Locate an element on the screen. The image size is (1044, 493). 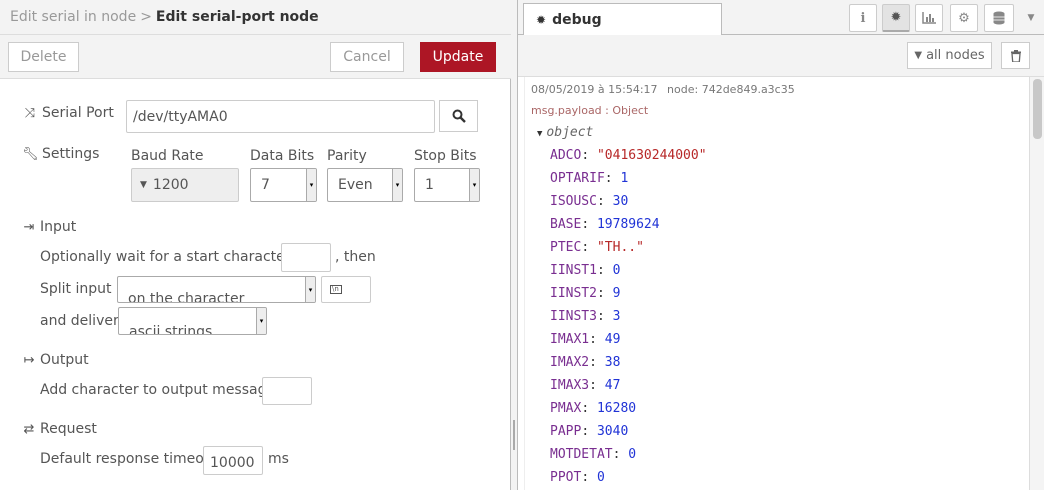
sidebar-menu-button: ▼ is located at coordinates (1031, 18).